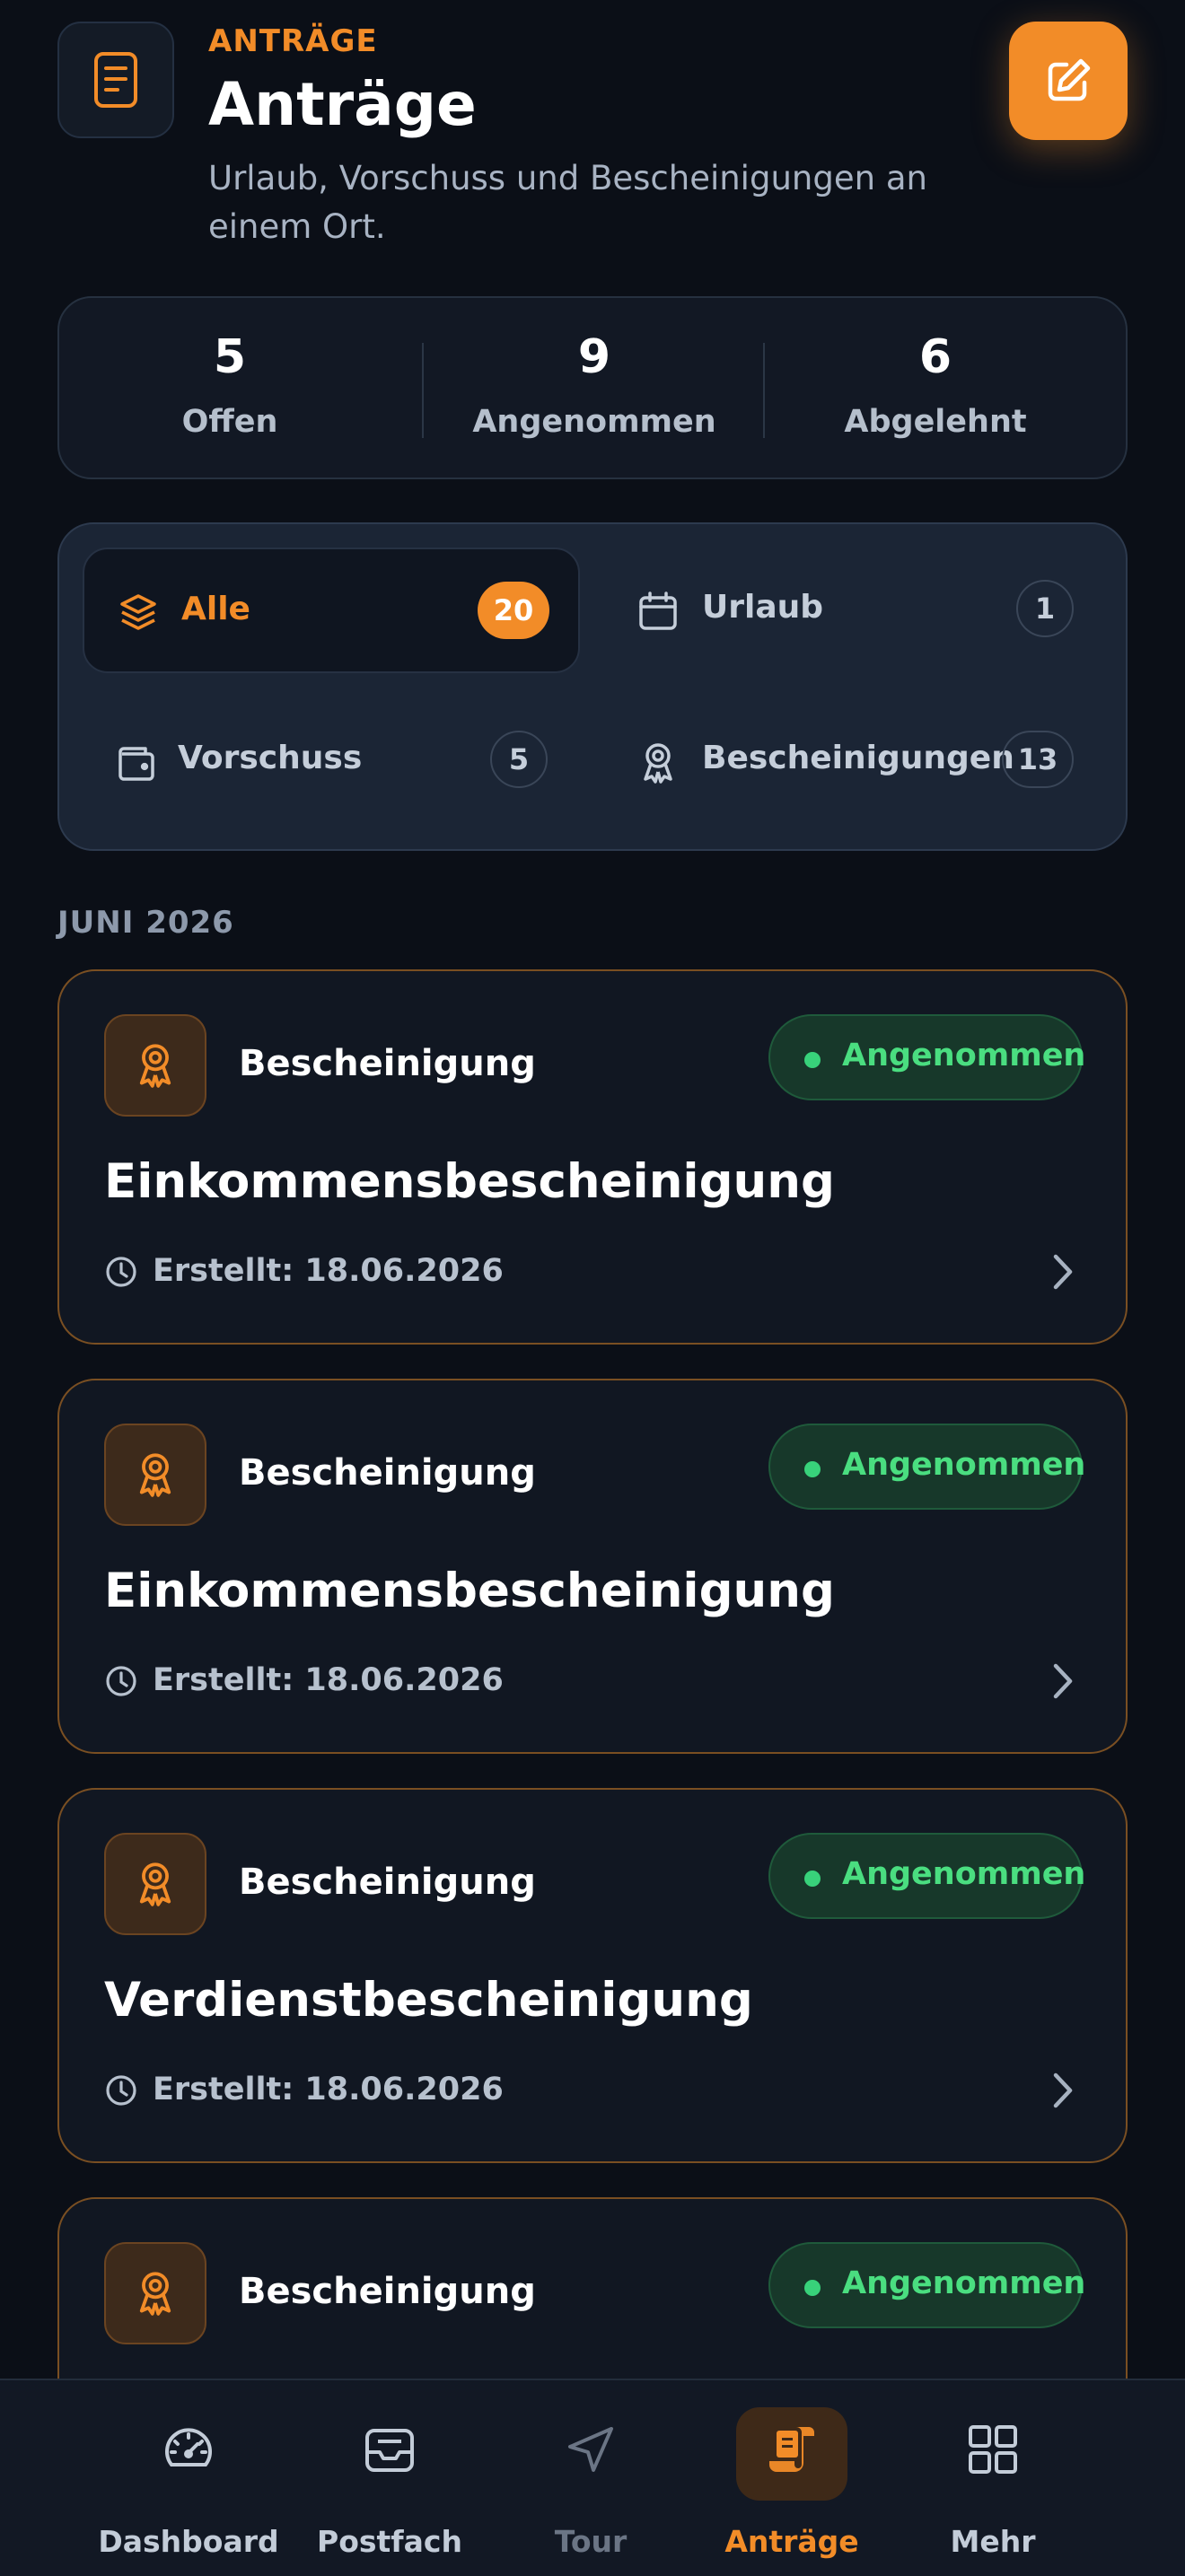  What do you see at coordinates (188, 2449) in the screenshot?
I see `gauge-icon` at bounding box center [188, 2449].